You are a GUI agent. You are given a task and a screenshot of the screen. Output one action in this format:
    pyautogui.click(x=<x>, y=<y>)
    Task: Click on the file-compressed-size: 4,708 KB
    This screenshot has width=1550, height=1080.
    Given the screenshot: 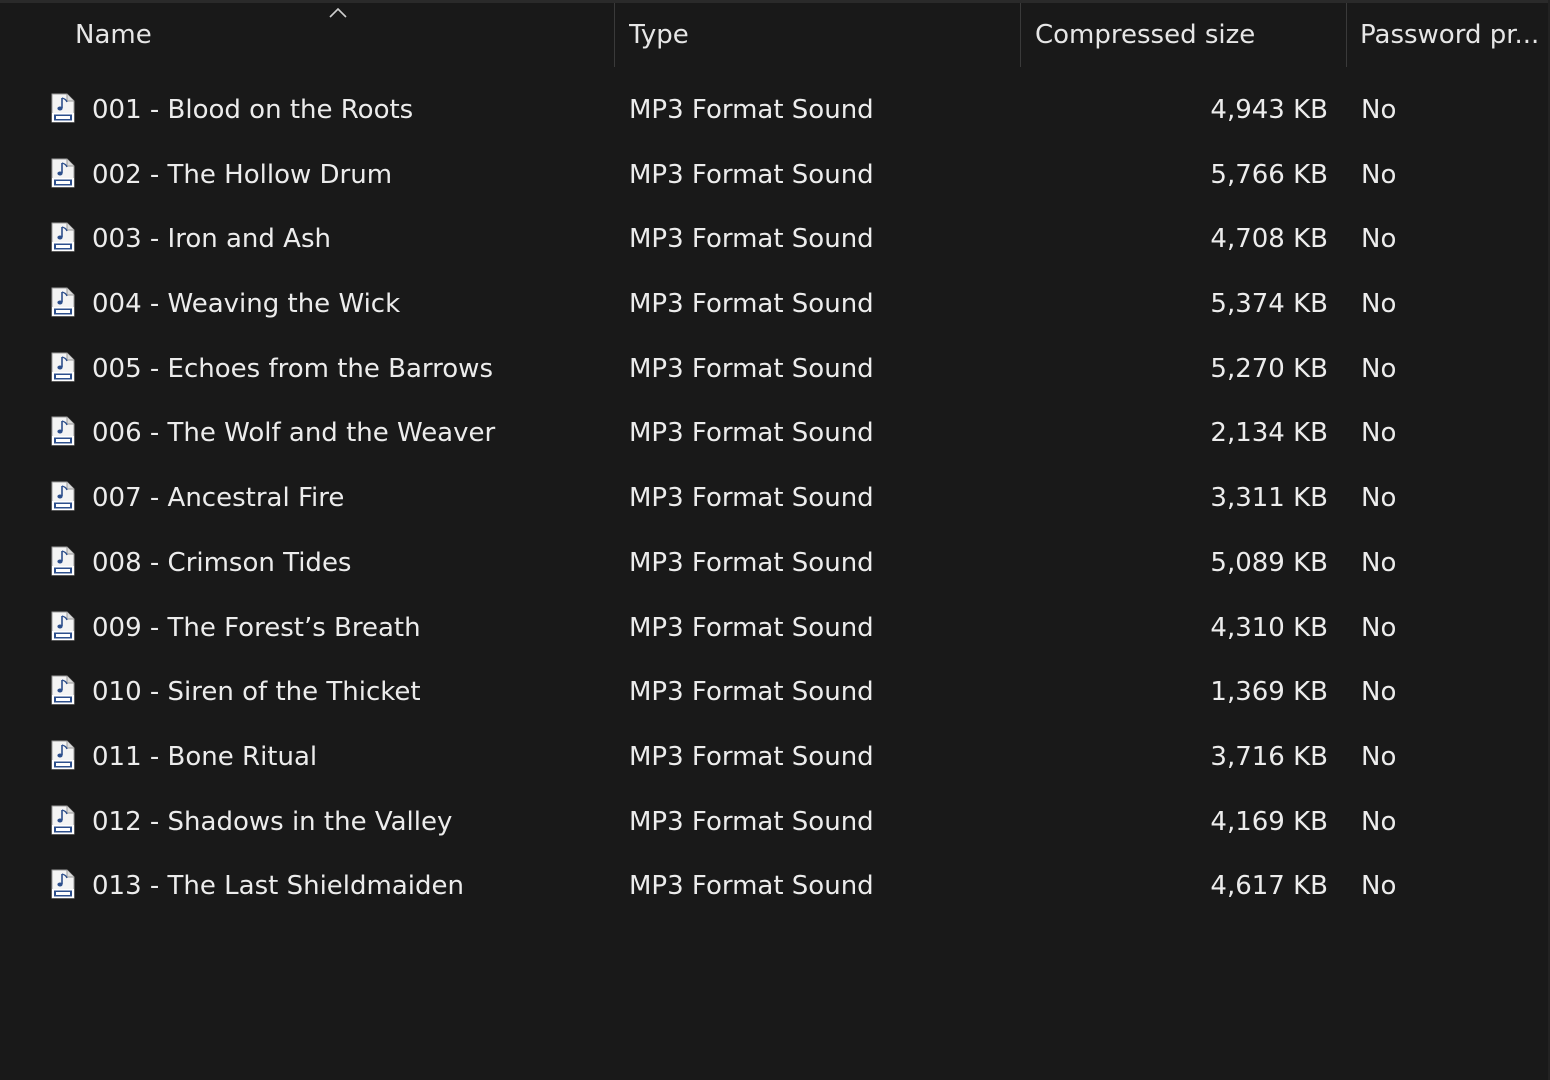 What is the action you would take?
    pyautogui.click(x=1269, y=239)
    